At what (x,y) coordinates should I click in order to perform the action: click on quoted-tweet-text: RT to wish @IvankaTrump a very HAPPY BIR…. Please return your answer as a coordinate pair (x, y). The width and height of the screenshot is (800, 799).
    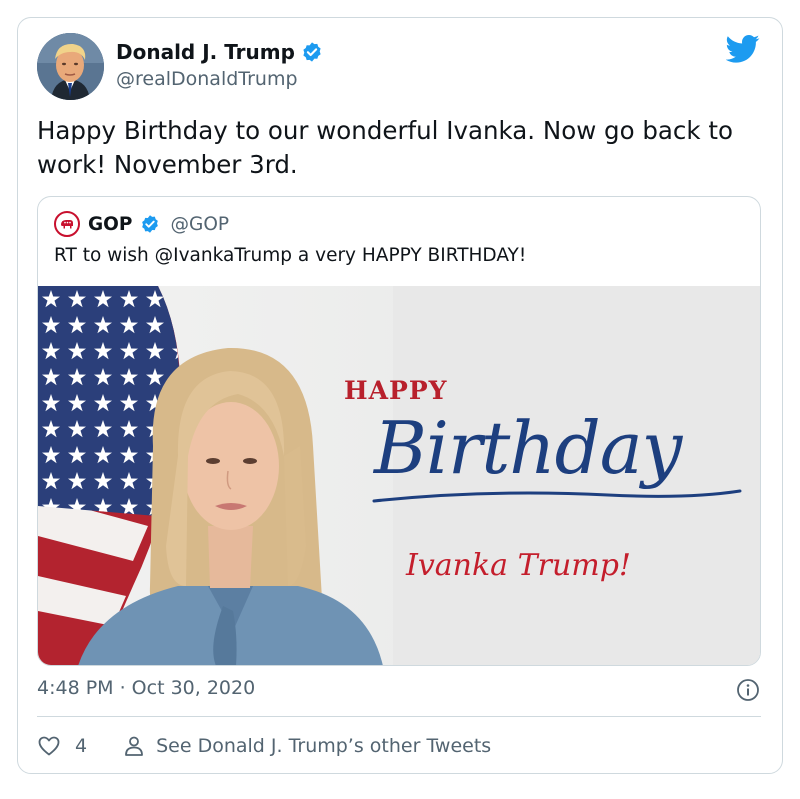
    Looking at the image, I should click on (290, 255).